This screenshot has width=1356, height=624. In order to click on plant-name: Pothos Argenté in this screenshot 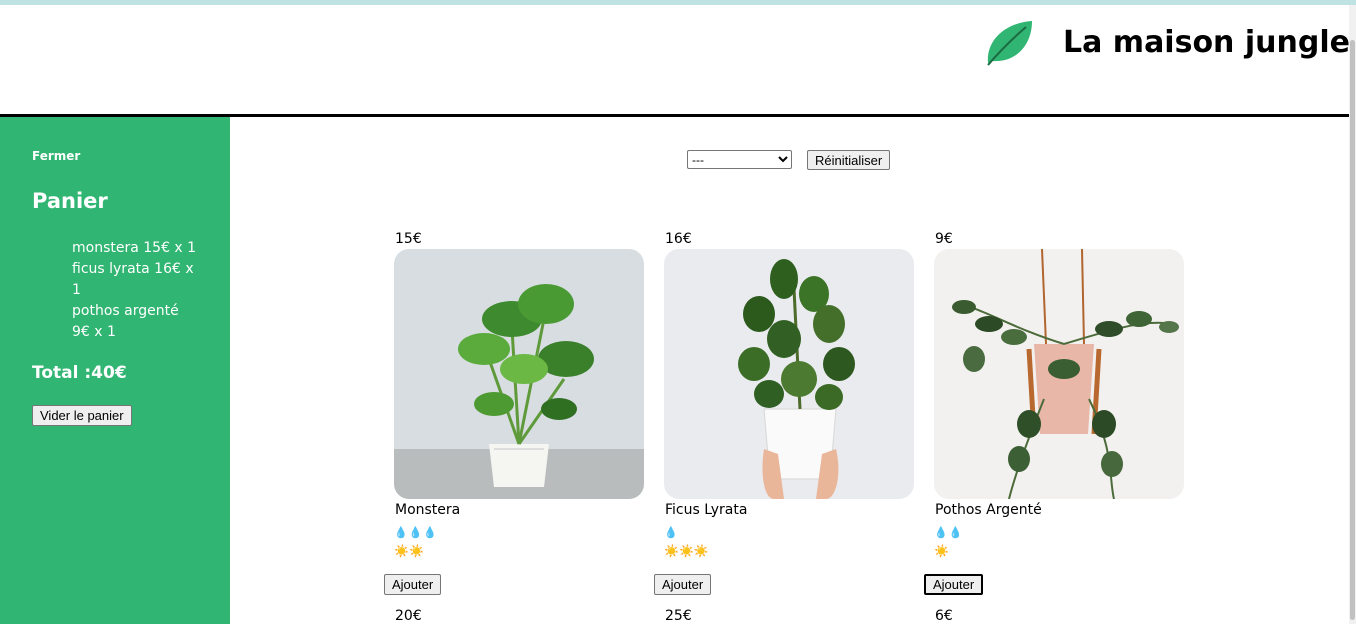, I will do `click(988, 510)`.